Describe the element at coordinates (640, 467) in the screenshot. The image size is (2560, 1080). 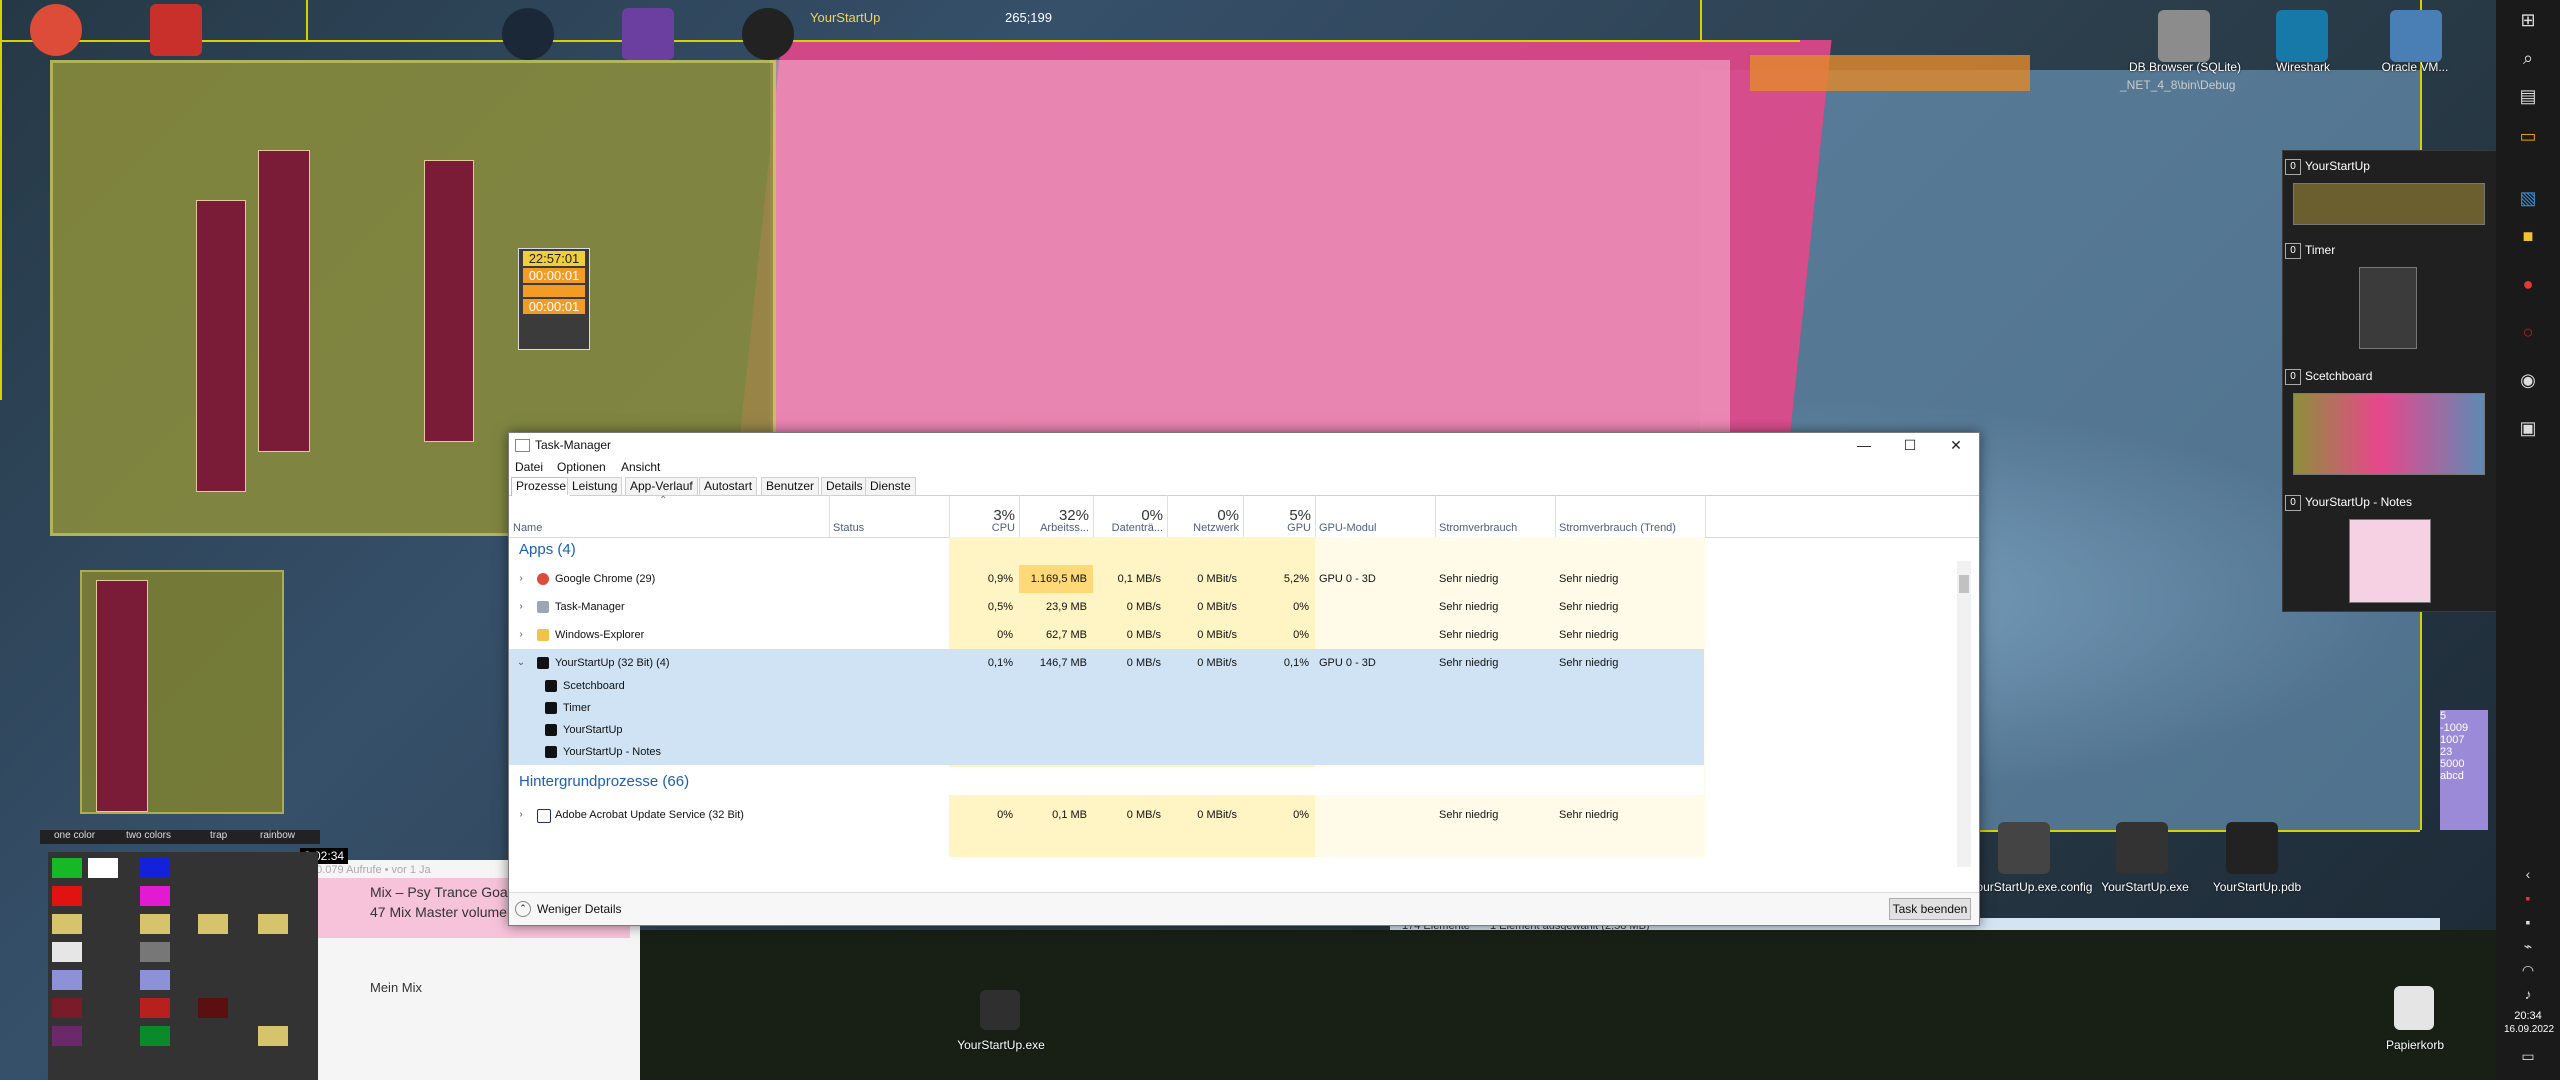
I see `menu-ansicht: Ansicht` at that location.